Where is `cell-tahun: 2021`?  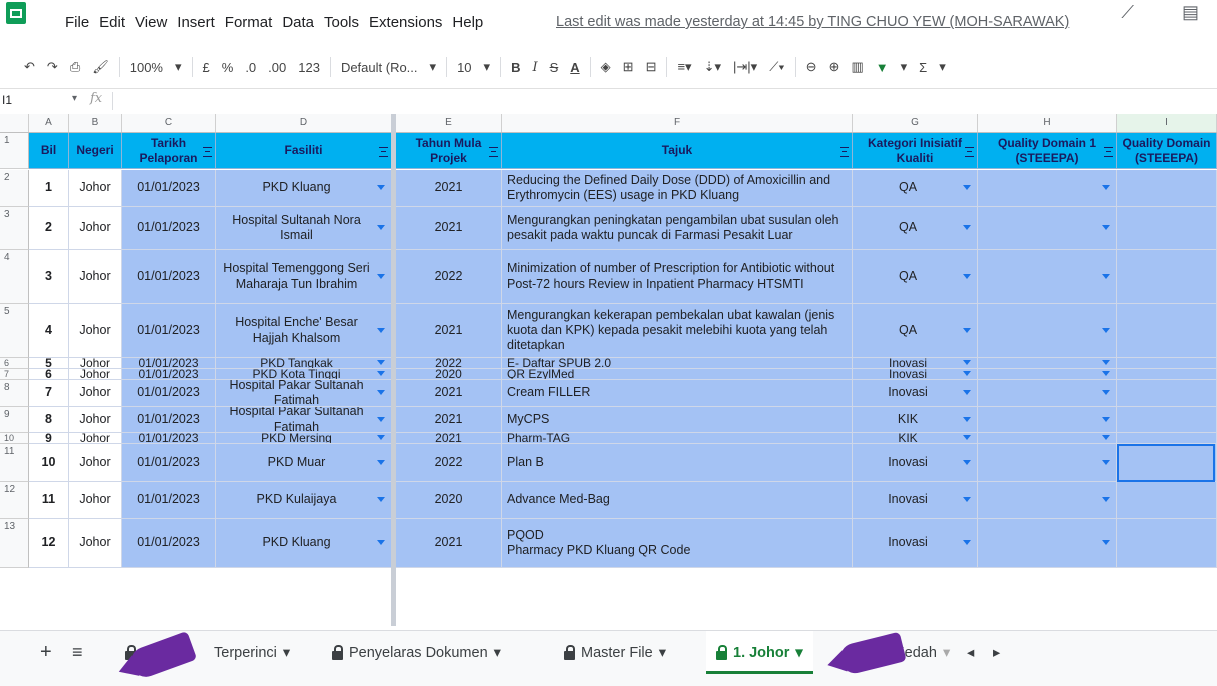 cell-tahun: 2021 is located at coordinates (449, 393).